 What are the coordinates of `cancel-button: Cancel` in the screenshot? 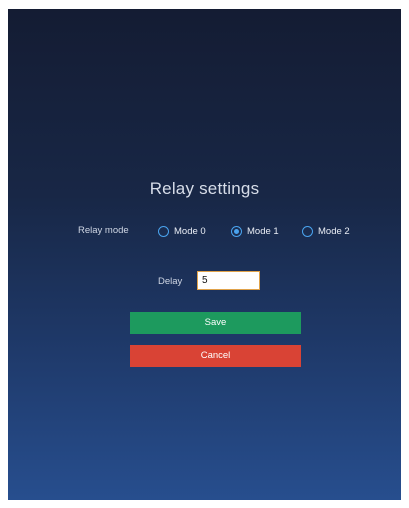 It's located at (215, 356).